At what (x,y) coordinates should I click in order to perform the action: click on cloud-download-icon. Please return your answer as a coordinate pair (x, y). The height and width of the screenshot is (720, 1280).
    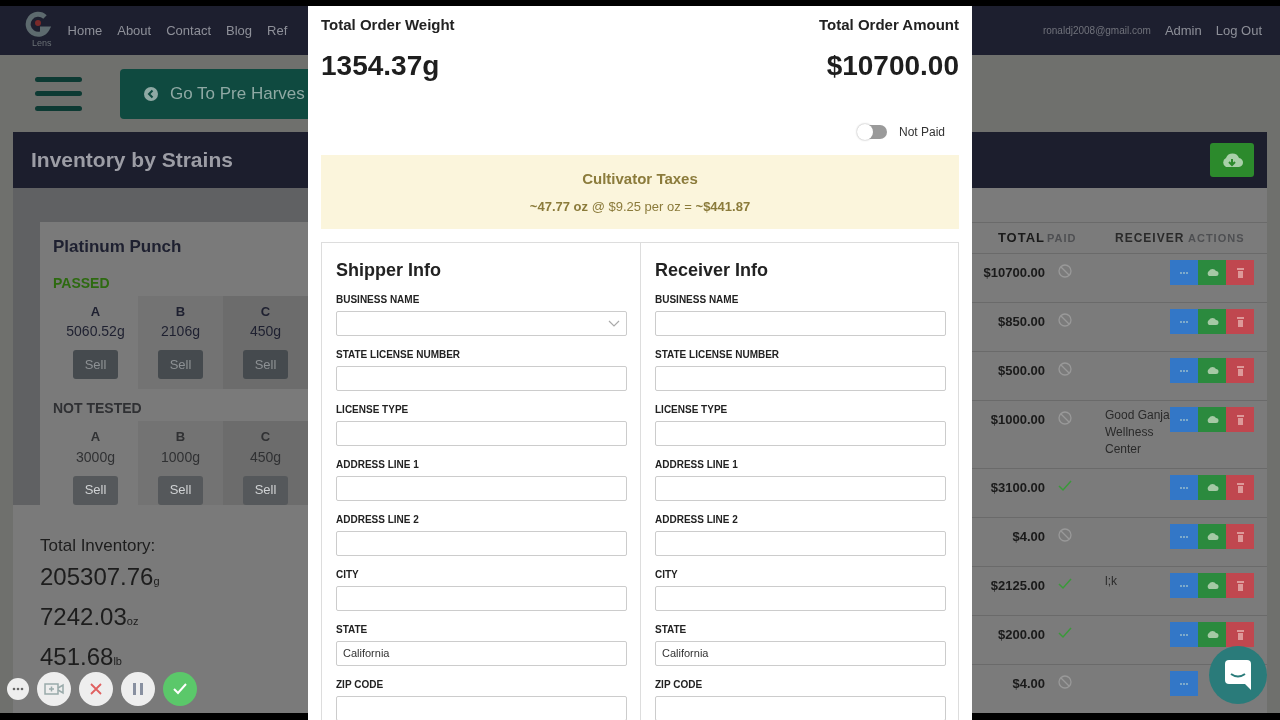
    Looking at the image, I should click on (1232, 160).